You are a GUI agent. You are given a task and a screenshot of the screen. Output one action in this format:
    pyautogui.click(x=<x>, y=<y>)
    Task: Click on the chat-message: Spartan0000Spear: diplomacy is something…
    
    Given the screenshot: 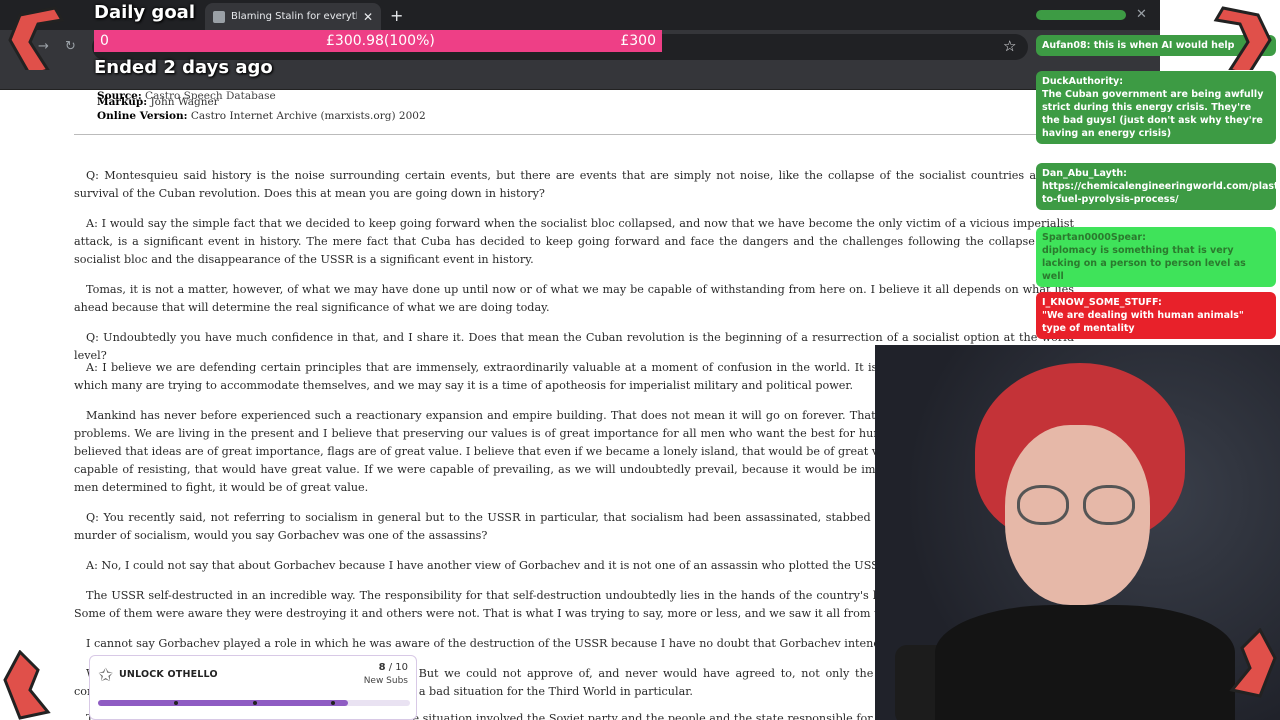 What is the action you would take?
    pyautogui.click(x=1156, y=257)
    